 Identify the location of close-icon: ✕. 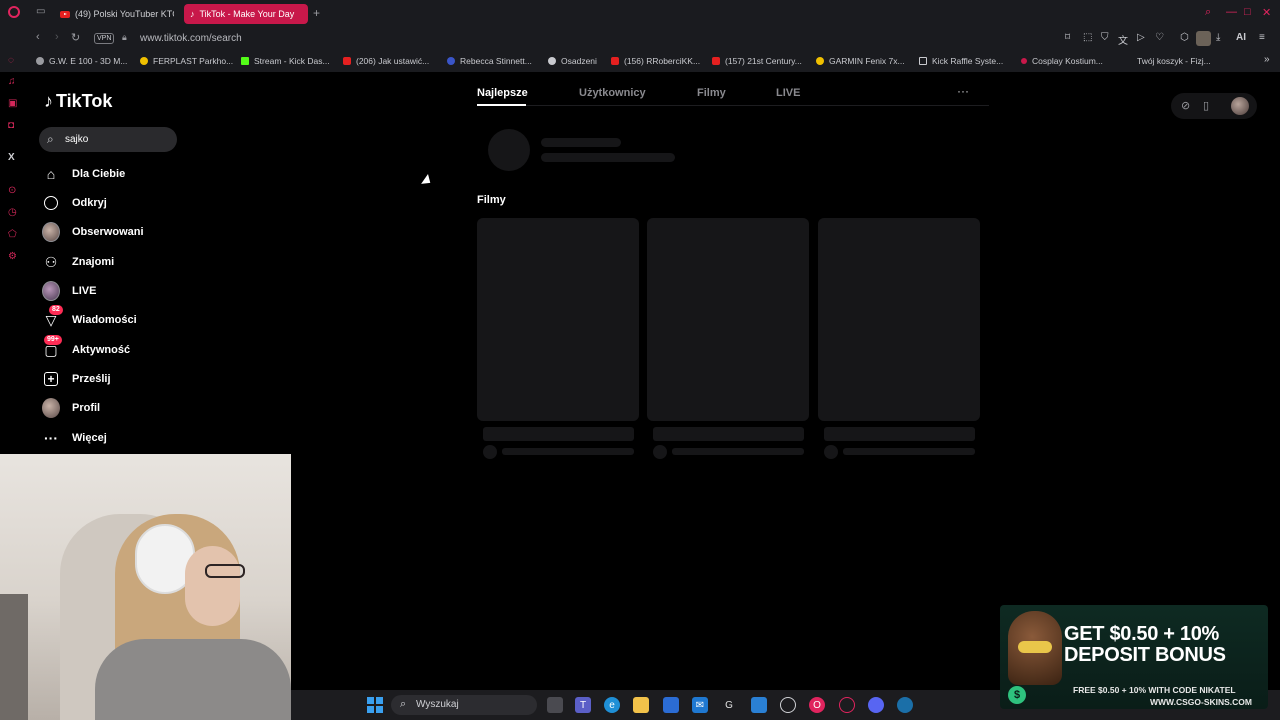
(1266, 12).